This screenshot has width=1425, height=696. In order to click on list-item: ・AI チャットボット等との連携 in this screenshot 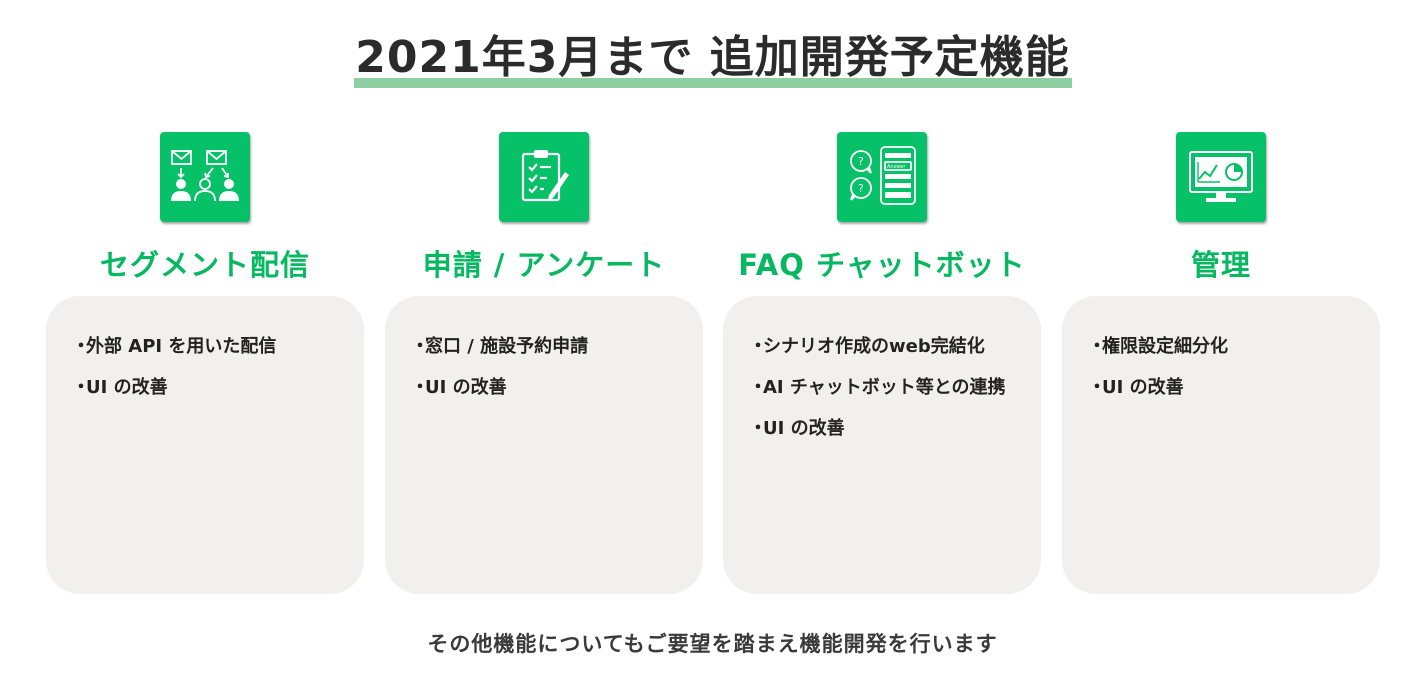, I will do `click(895, 387)`.